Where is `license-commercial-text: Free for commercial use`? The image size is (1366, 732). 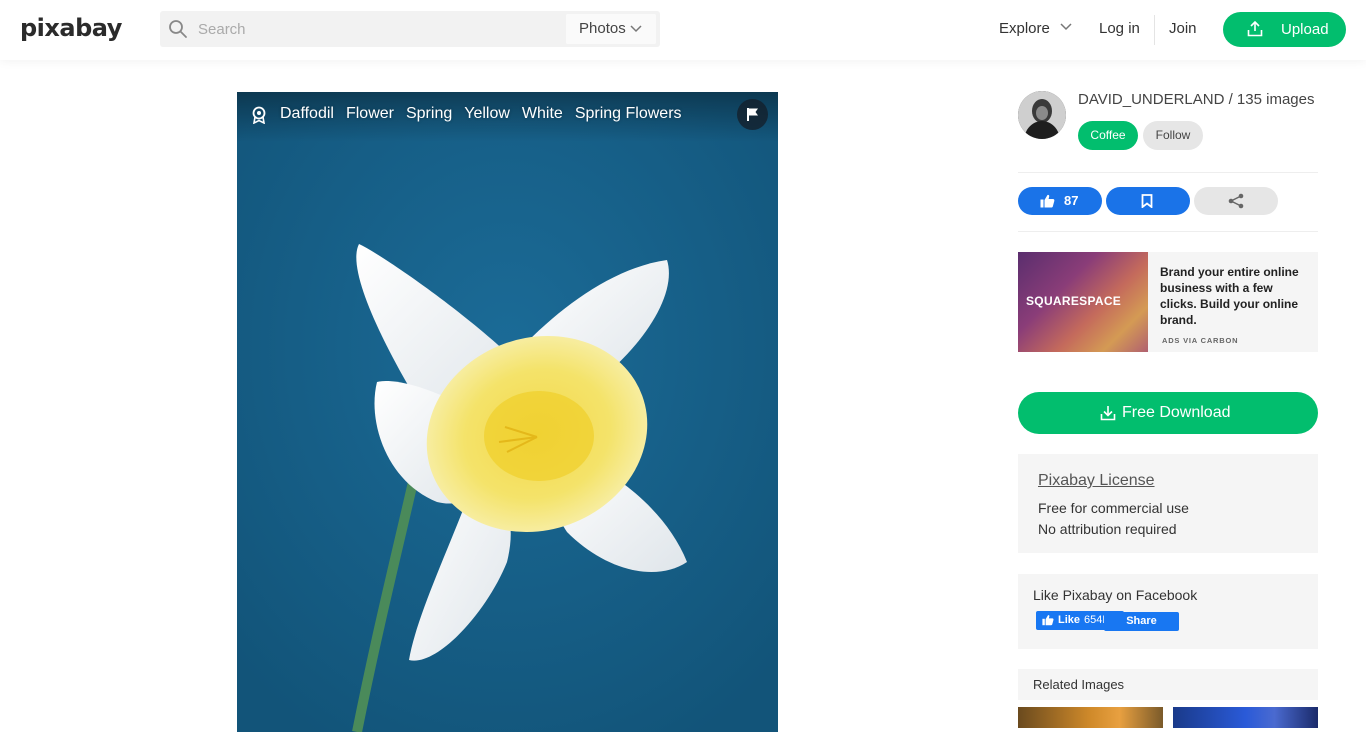 license-commercial-text: Free for commercial use is located at coordinates (1113, 508).